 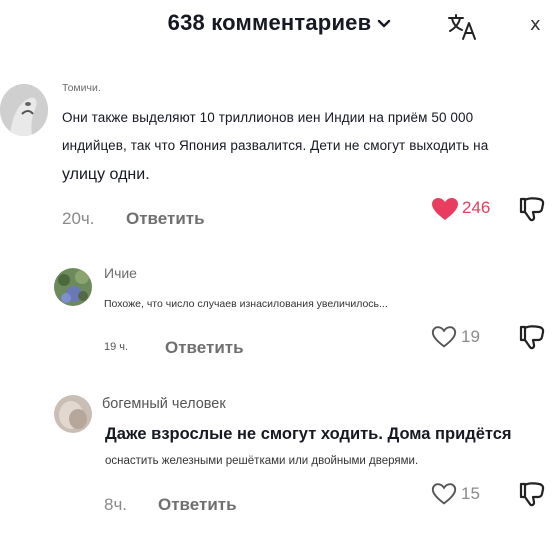 What do you see at coordinates (81, 88) in the screenshot?
I see `comment-username: Томичи.` at bounding box center [81, 88].